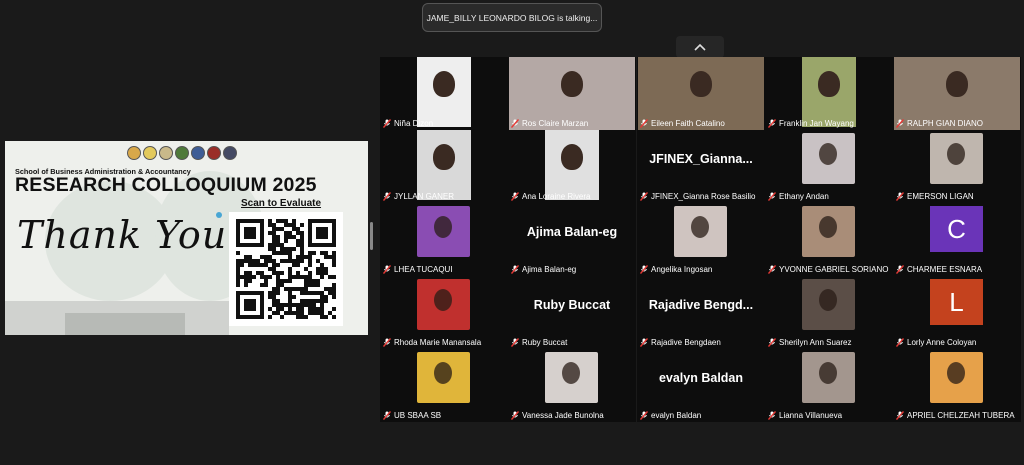  Describe the element at coordinates (703, 196) in the screenshot. I see `participant-name: JFINEX_Gianna Rose Basilio` at that location.